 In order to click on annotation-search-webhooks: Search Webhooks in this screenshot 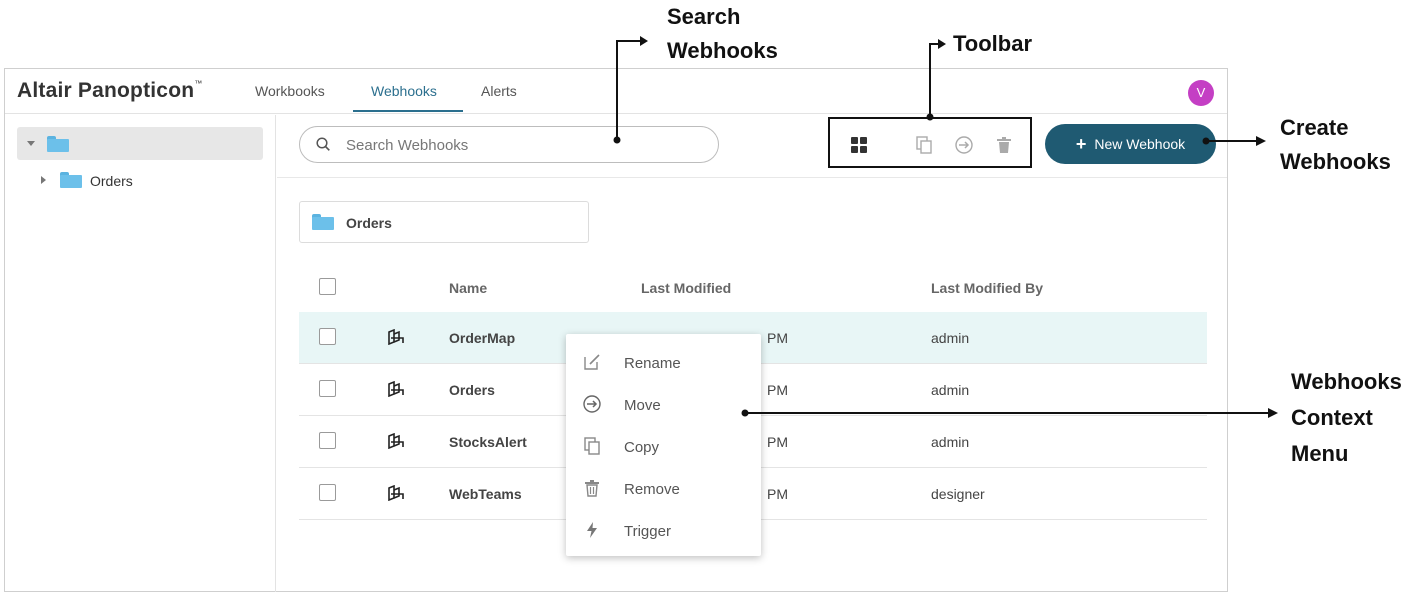, I will do `click(722, 34)`.